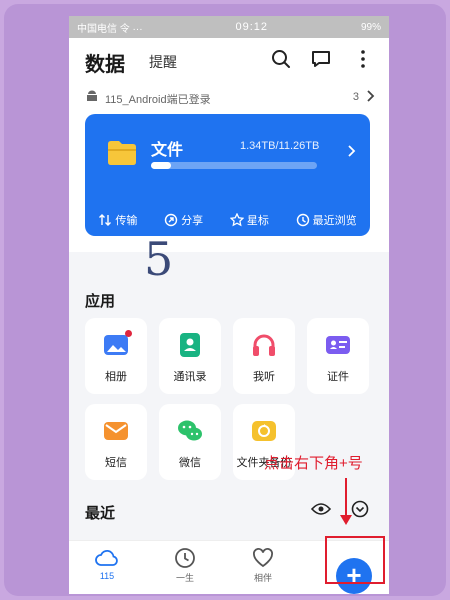 The height and width of the screenshot is (600, 450). I want to click on contacts-icon, so click(190, 345).